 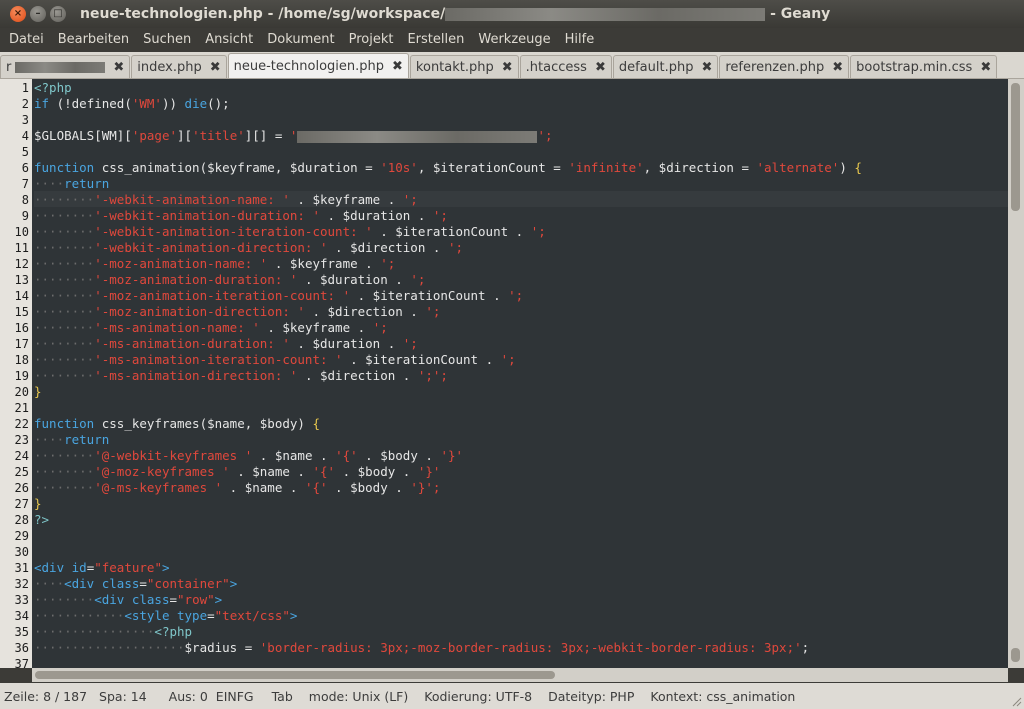 What do you see at coordinates (21, 568) in the screenshot?
I see `line-number: 31` at bounding box center [21, 568].